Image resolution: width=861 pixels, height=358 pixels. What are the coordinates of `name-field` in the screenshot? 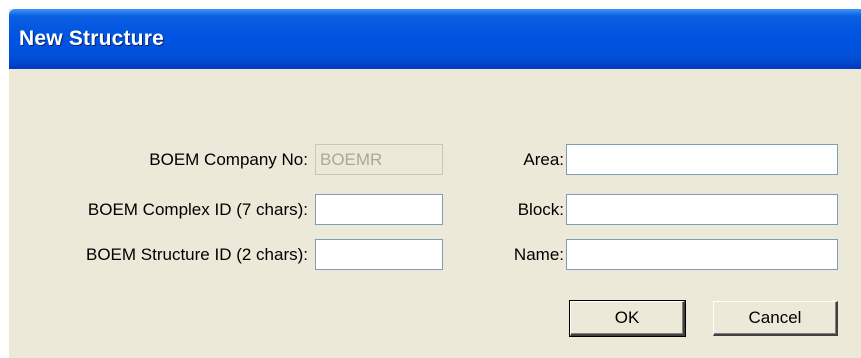 It's located at (702, 254).